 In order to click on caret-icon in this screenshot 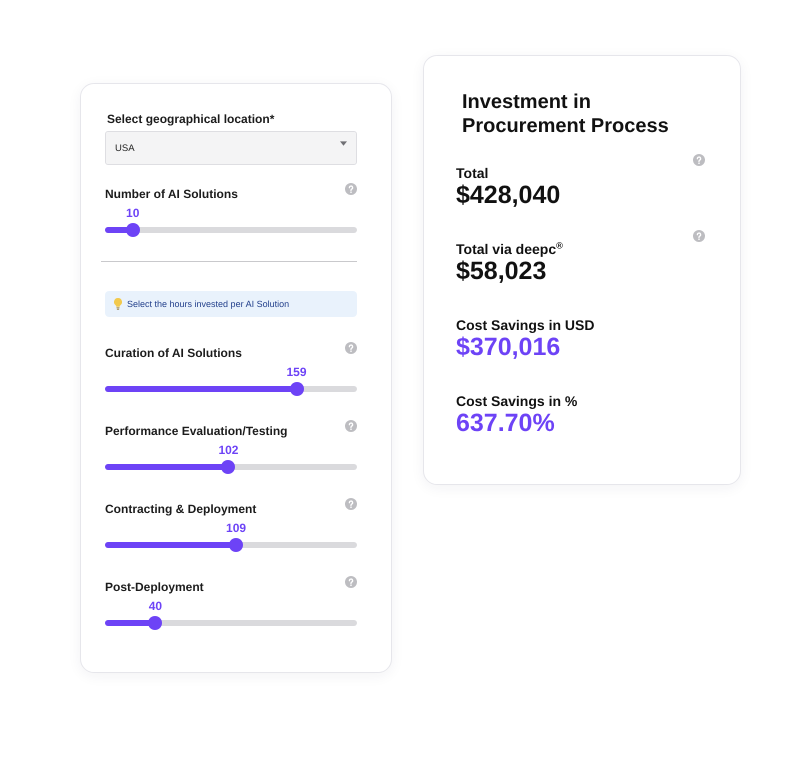, I will do `click(343, 143)`.